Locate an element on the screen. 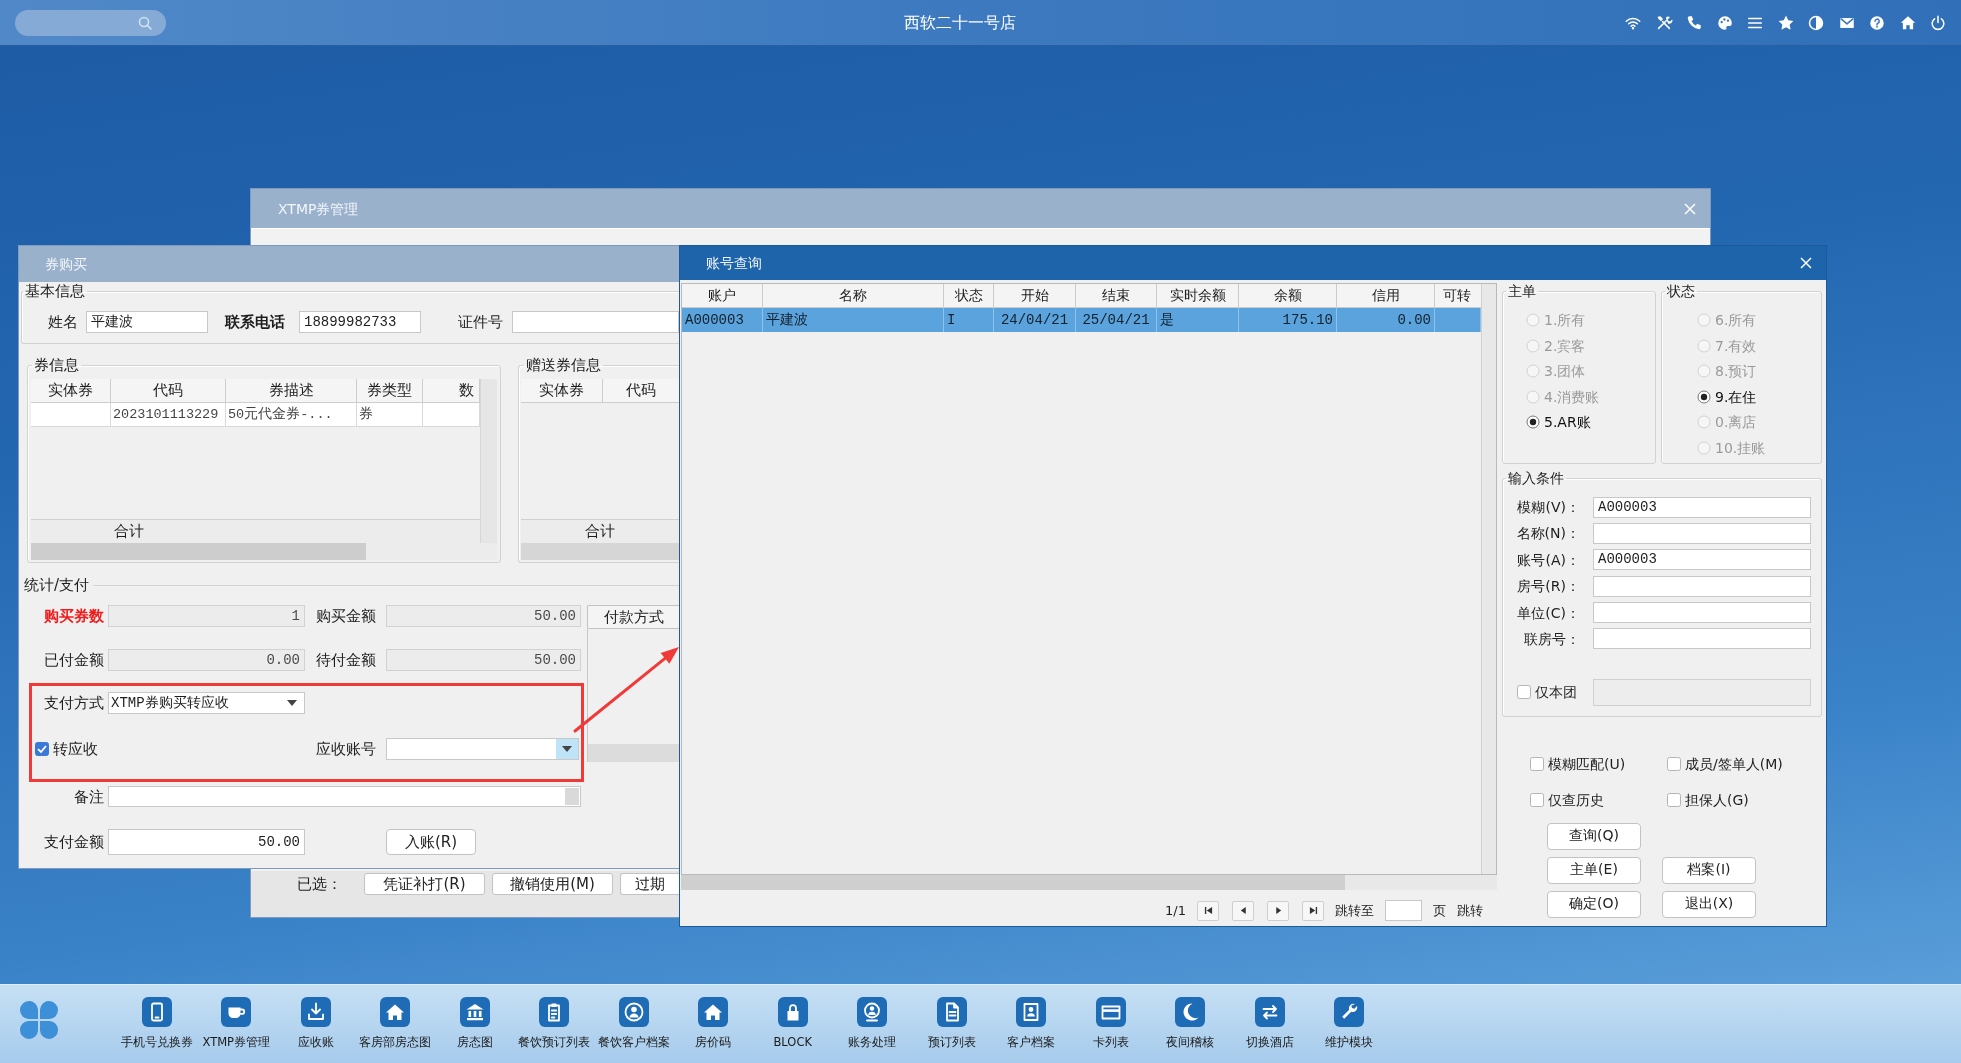 The image size is (1961, 1063). first-page-button is located at coordinates (1208, 910).